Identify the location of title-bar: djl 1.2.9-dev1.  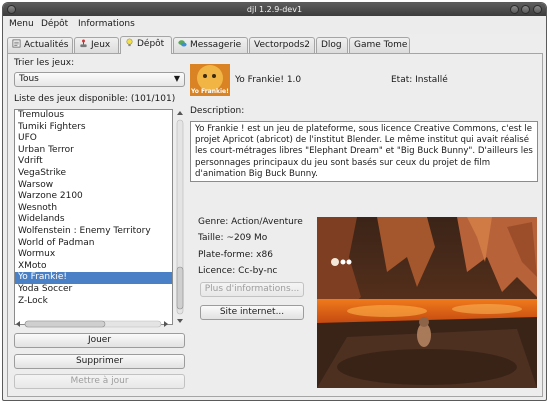
(274, 9).